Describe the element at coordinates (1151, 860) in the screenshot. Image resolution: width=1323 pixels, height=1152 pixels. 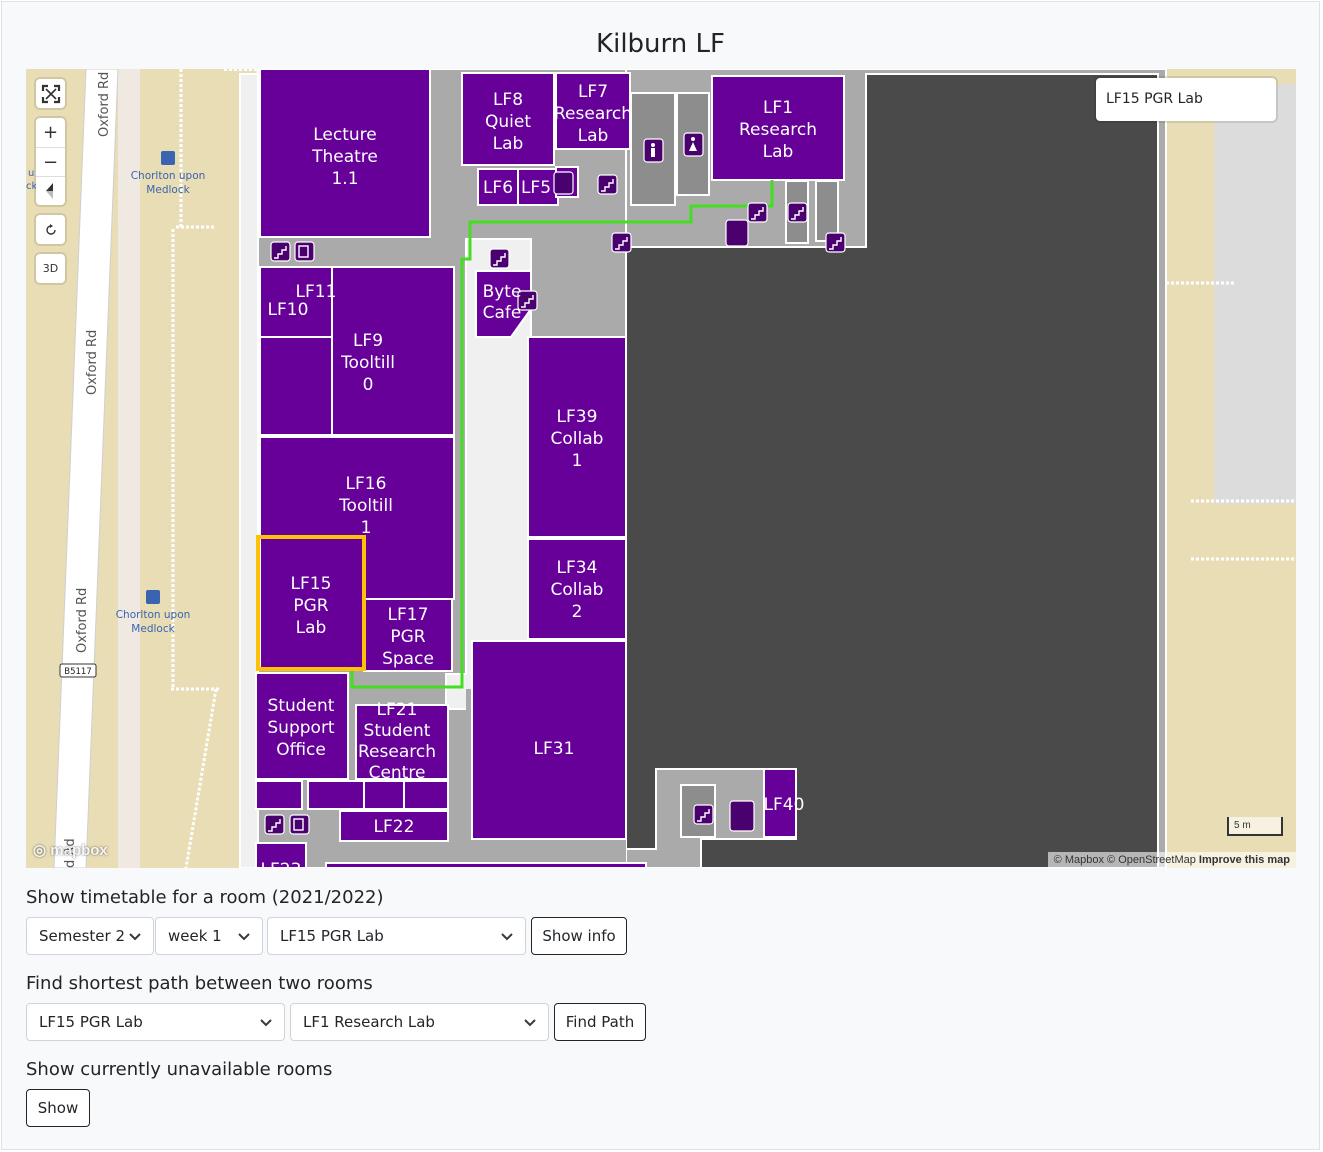
I see `attribution-osm: © OpenStreetMap` at that location.